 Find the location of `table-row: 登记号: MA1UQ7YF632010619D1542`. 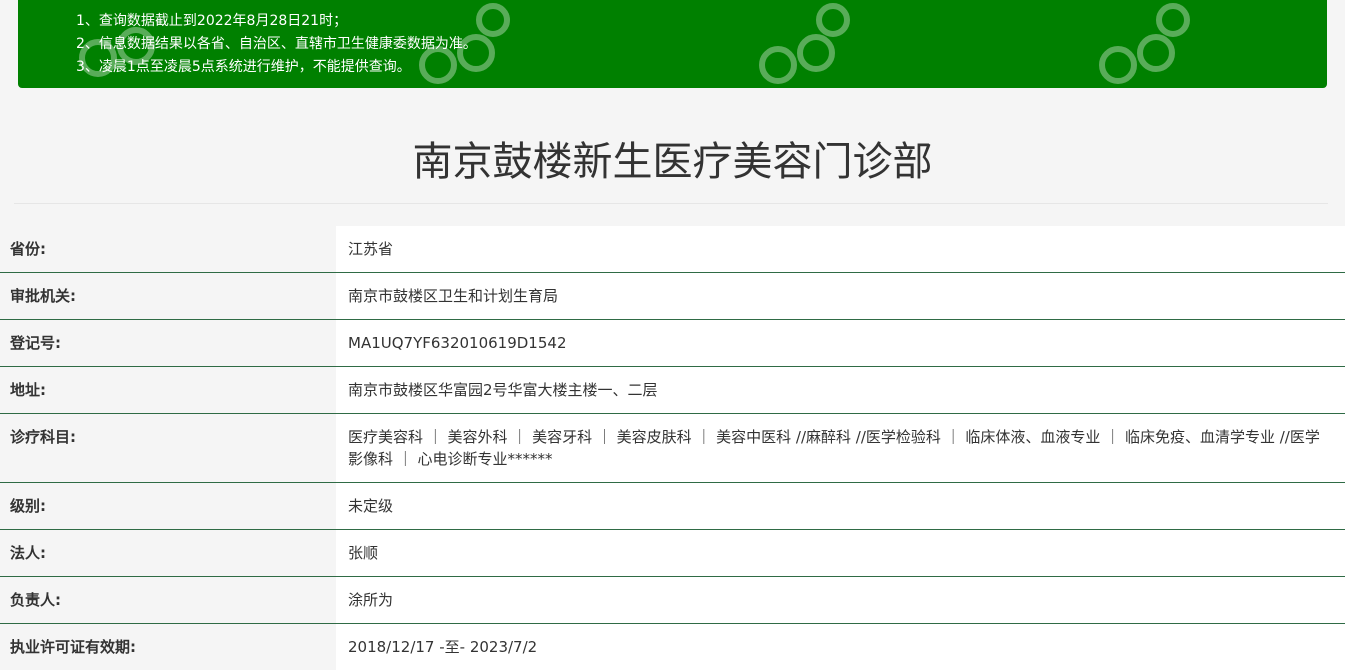

table-row: 登记号: MA1UQ7YF632010619D1542 is located at coordinates (672, 343).